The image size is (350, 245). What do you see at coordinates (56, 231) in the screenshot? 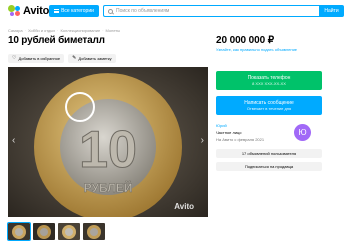
I see `photo-thumbnails` at bounding box center [56, 231].